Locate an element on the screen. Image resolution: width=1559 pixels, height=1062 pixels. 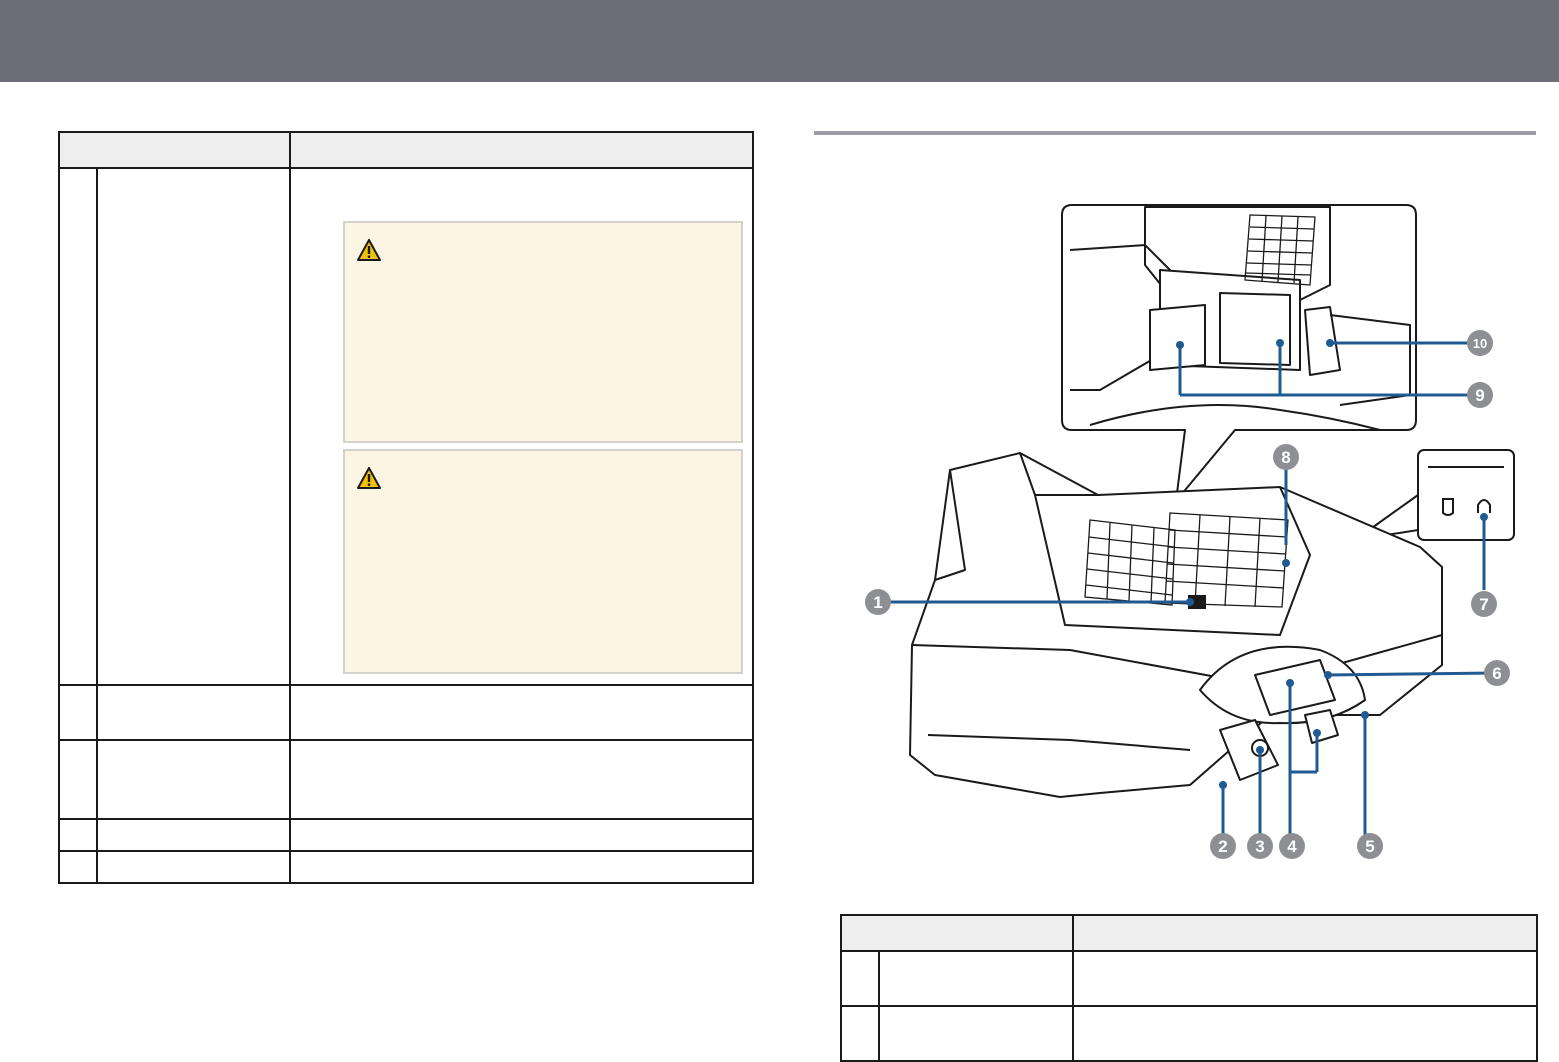
svg-text: 4 is located at coordinates (1292, 846).